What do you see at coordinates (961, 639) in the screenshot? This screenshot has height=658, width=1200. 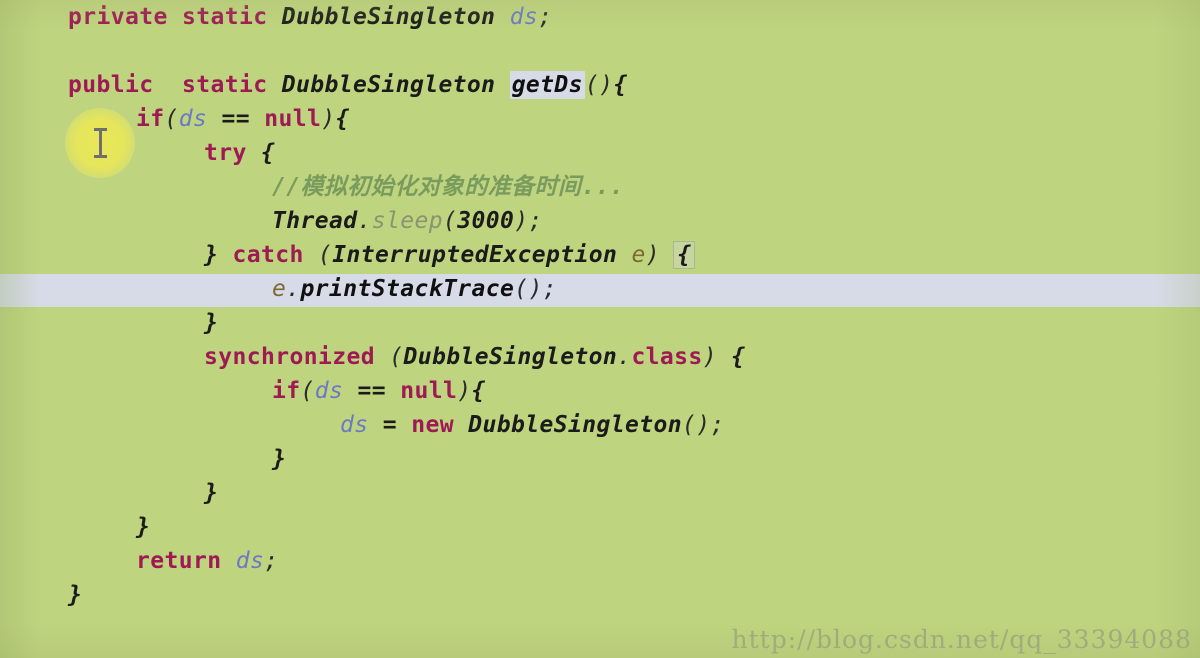 I see `blog-watermark: http://blog.csdn.net/qq_33394088` at bounding box center [961, 639].